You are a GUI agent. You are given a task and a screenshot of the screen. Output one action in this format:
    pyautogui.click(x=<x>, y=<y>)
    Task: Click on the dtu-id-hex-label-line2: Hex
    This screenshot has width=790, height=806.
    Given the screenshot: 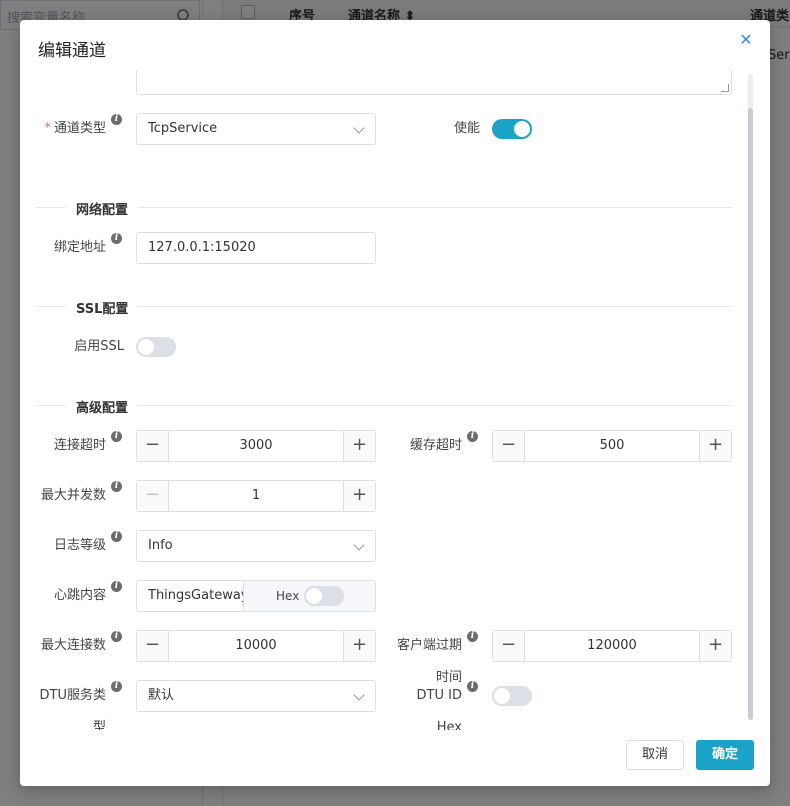 What is the action you would take?
    pyautogui.click(x=449, y=725)
    